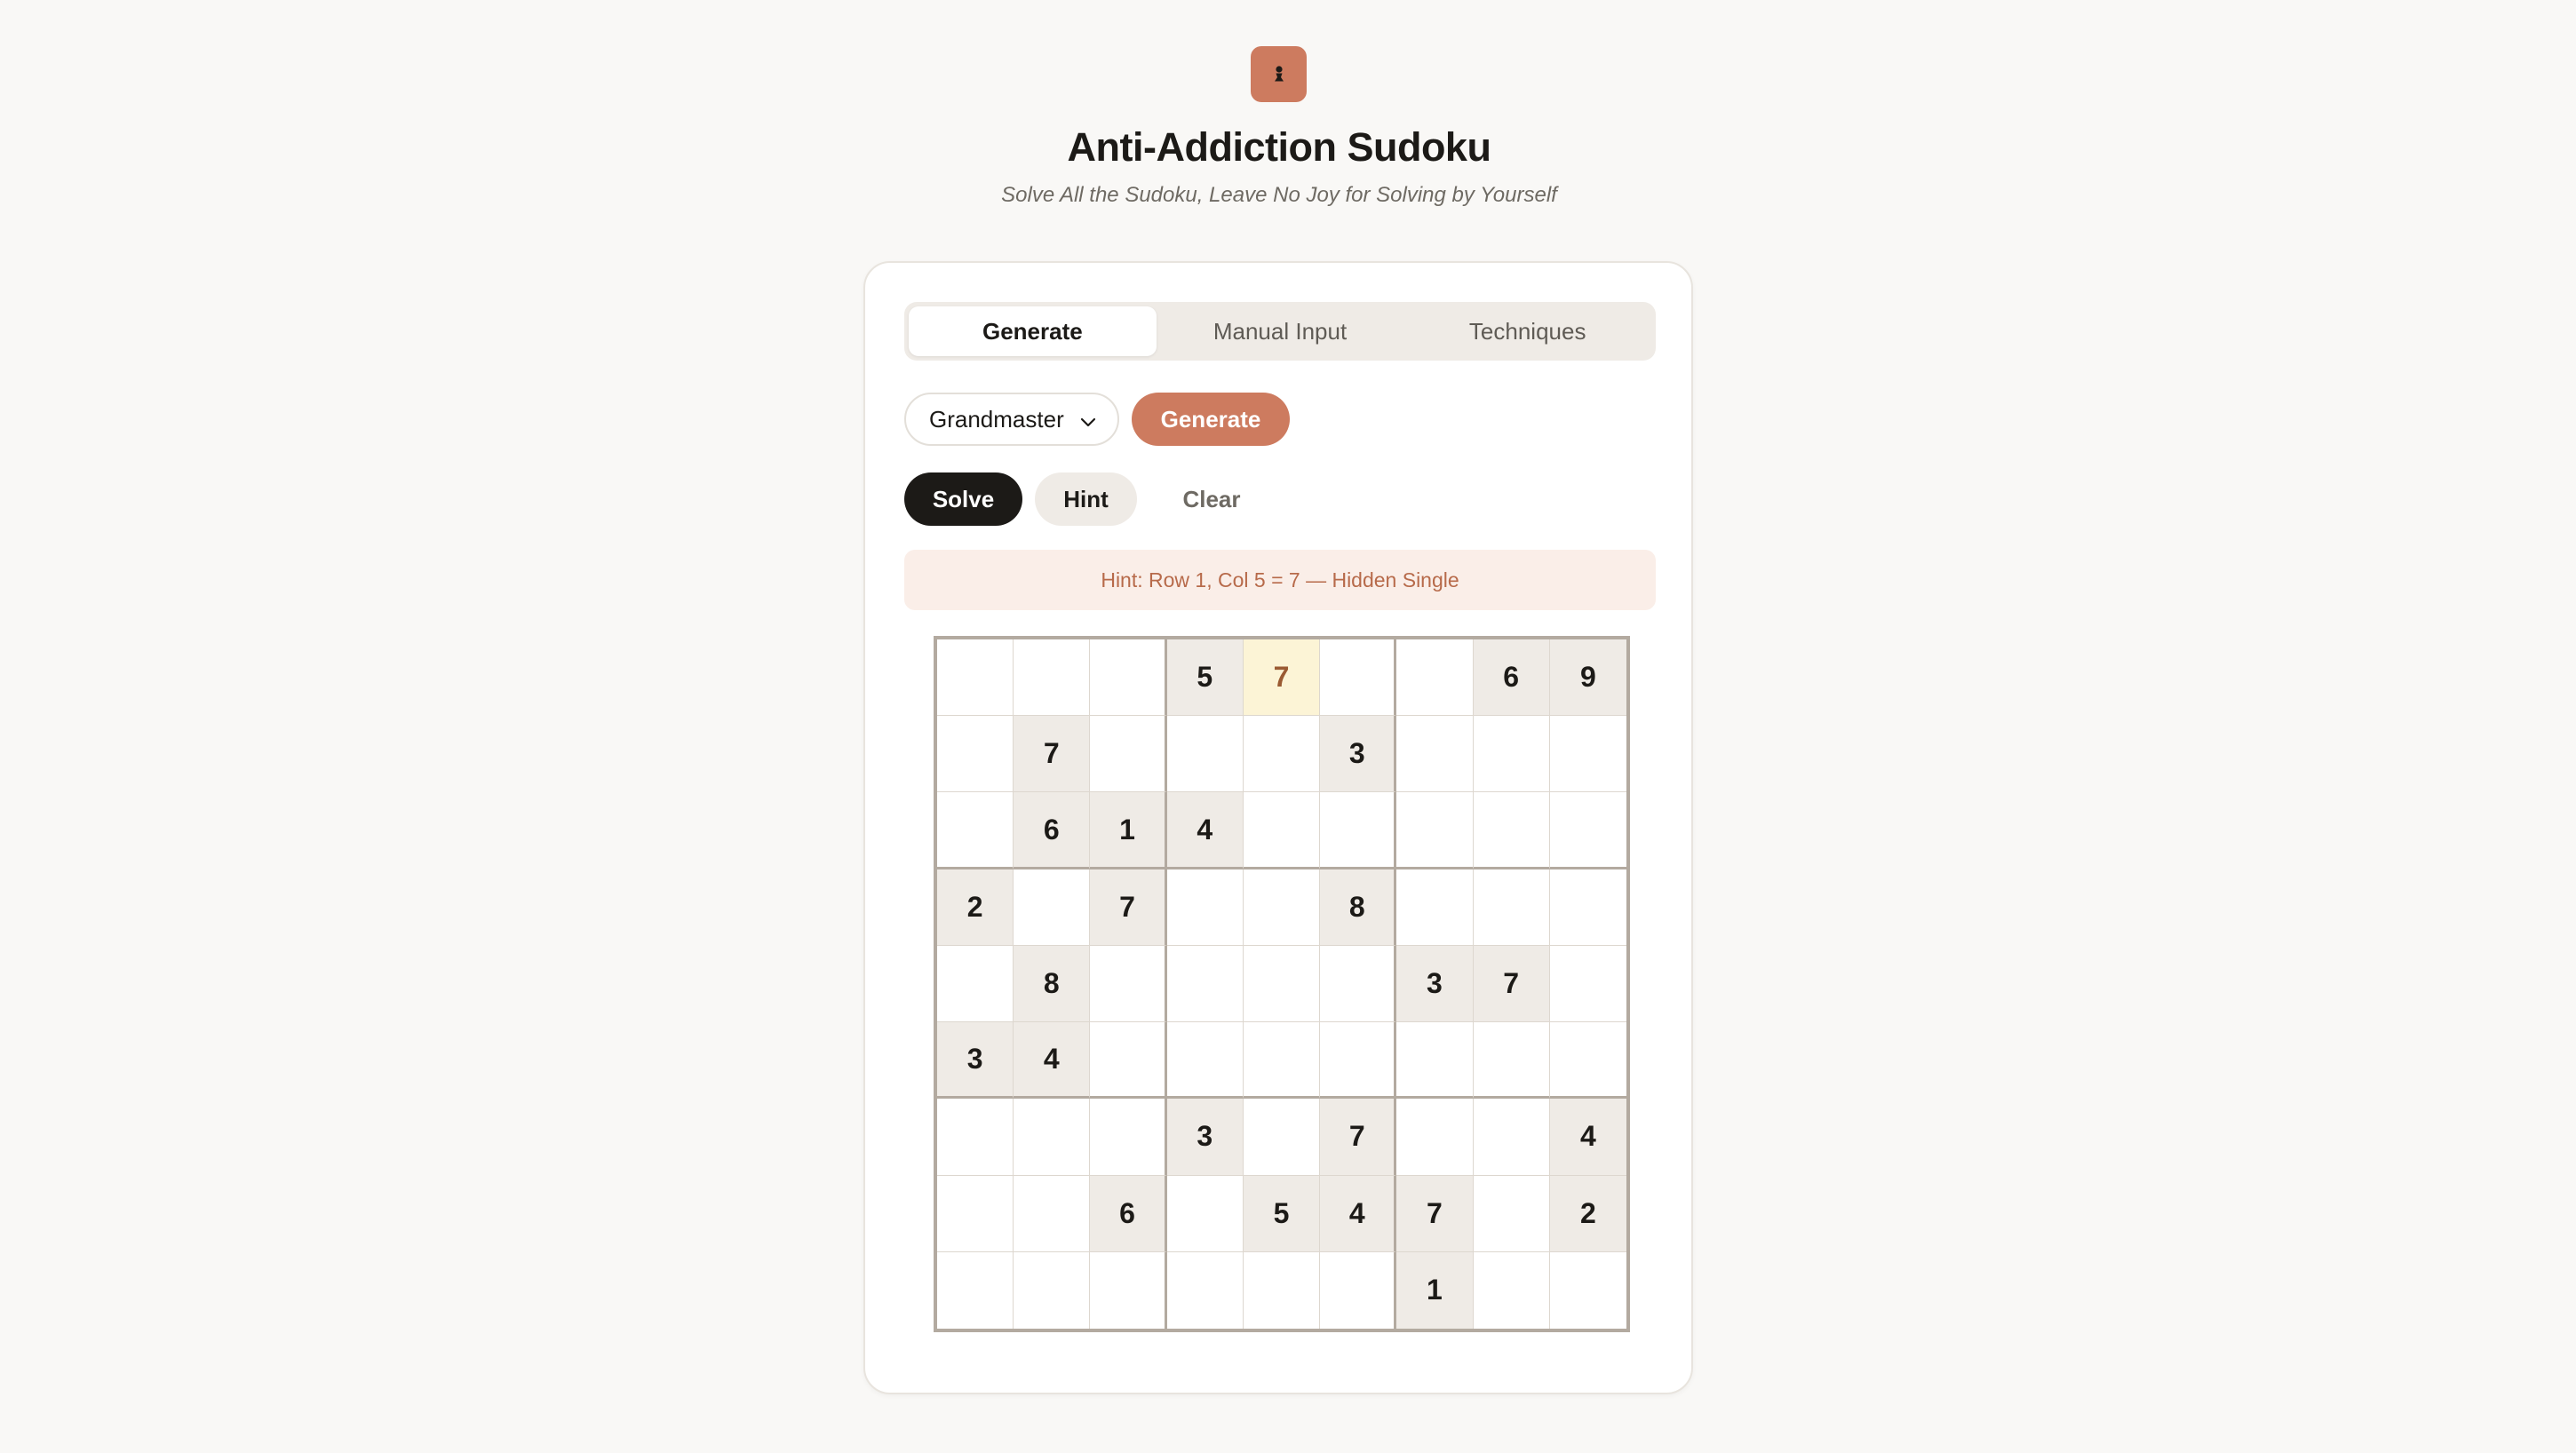 The height and width of the screenshot is (1453, 2576). I want to click on sudoku-cell-r9c7: 1, so click(1435, 1290).